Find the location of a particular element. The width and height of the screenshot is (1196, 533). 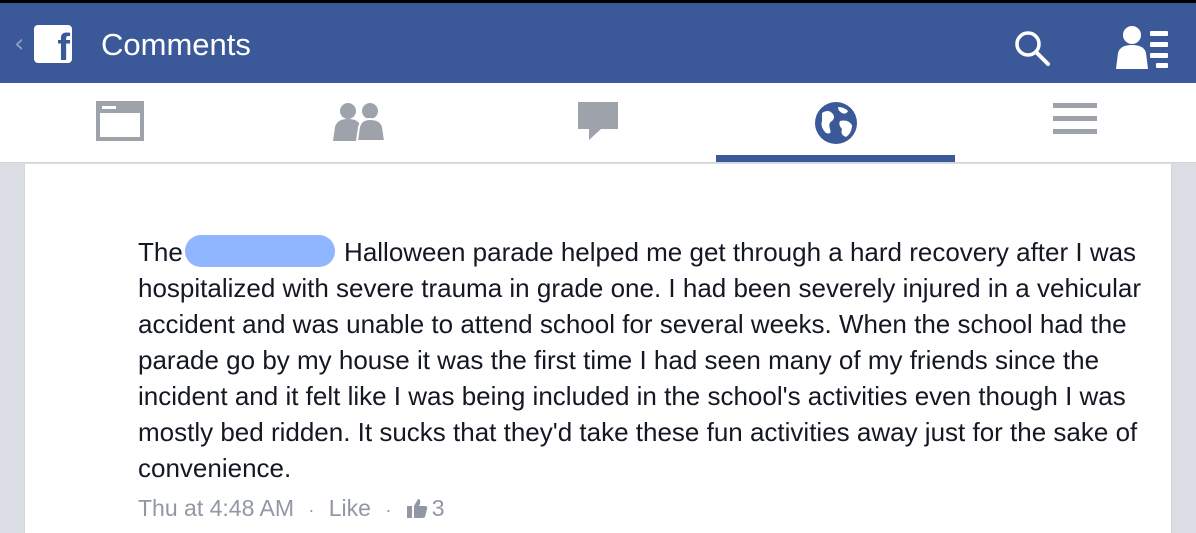

comment-text-start: The is located at coordinates (160, 252).